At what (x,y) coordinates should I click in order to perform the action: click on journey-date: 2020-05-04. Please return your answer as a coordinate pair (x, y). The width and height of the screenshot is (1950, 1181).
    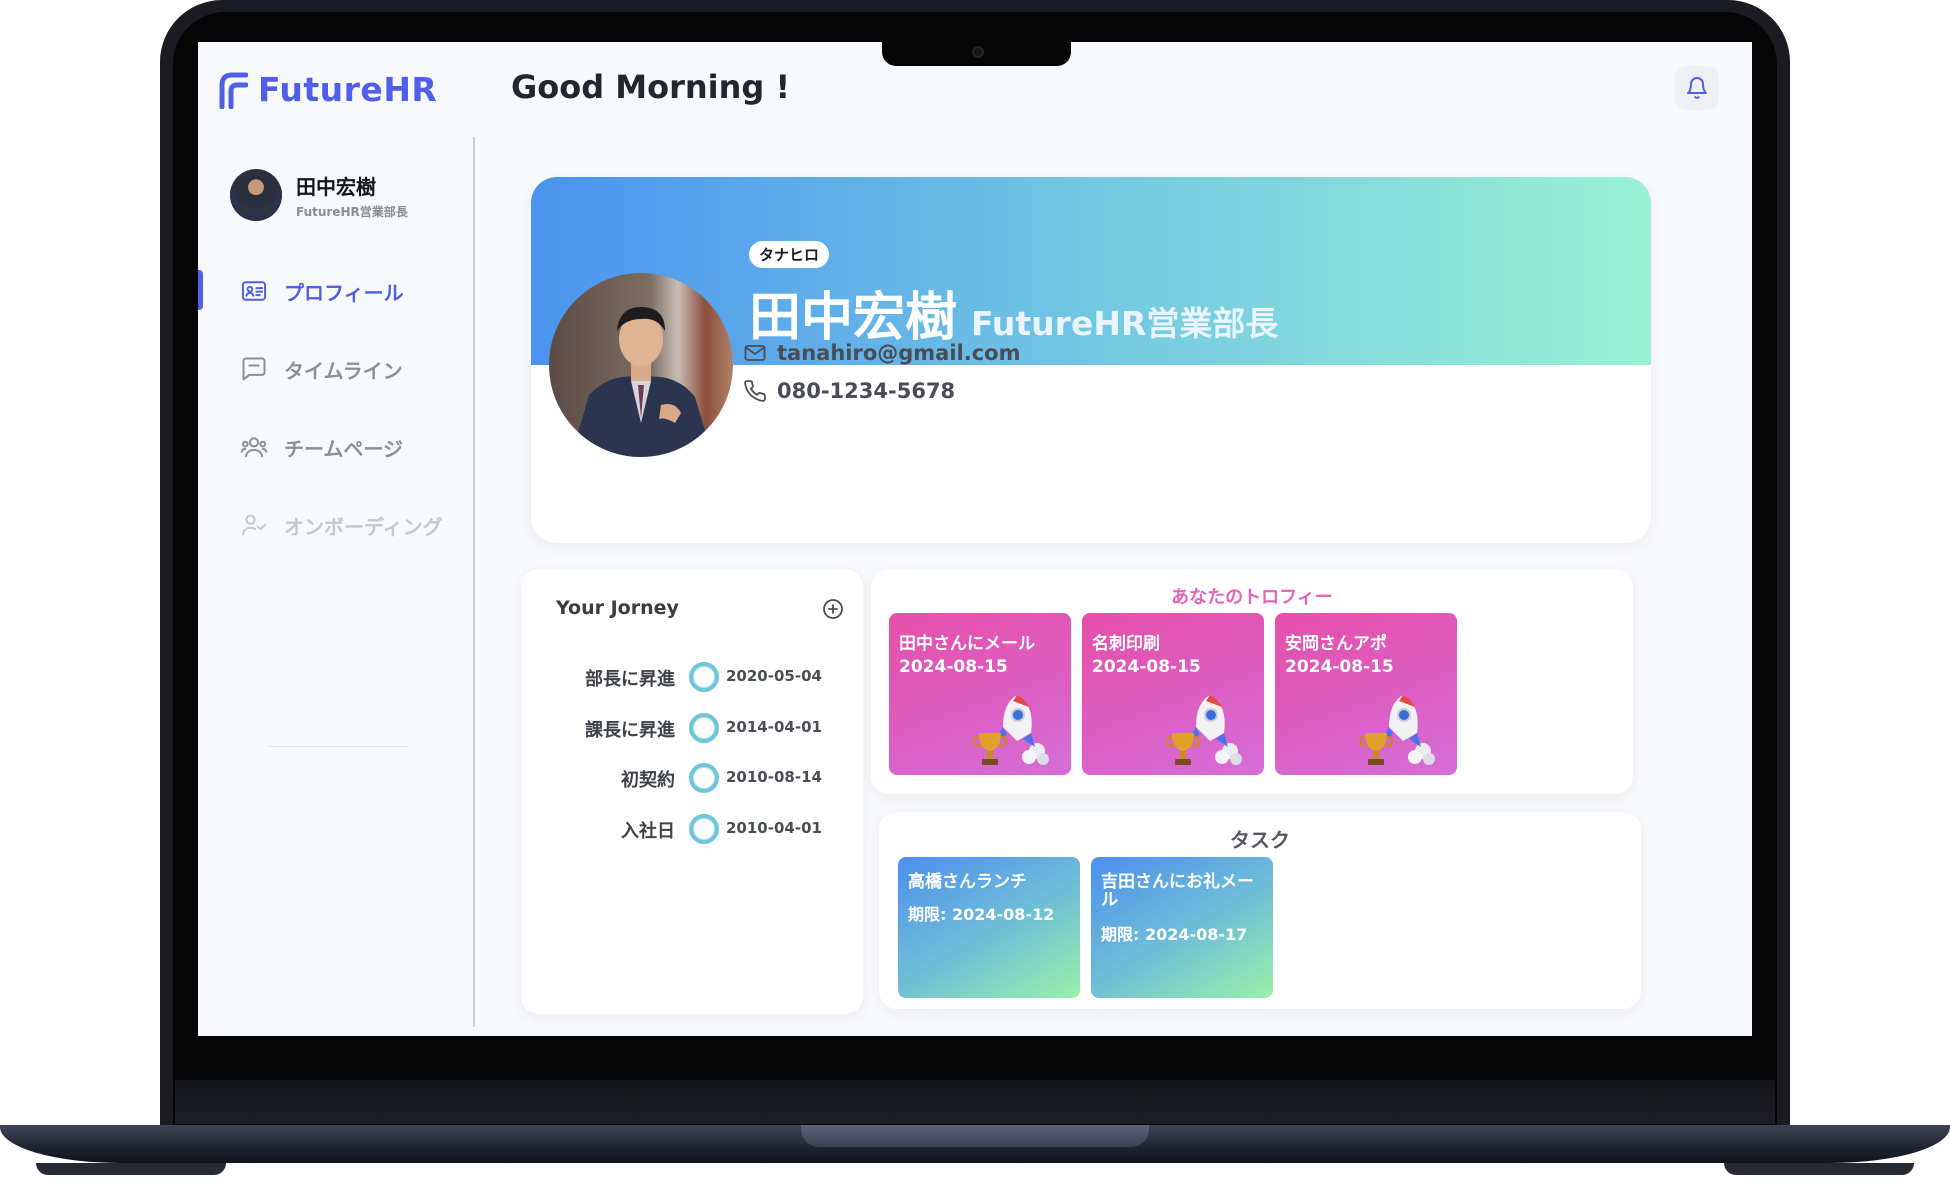
    Looking at the image, I should click on (774, 676).